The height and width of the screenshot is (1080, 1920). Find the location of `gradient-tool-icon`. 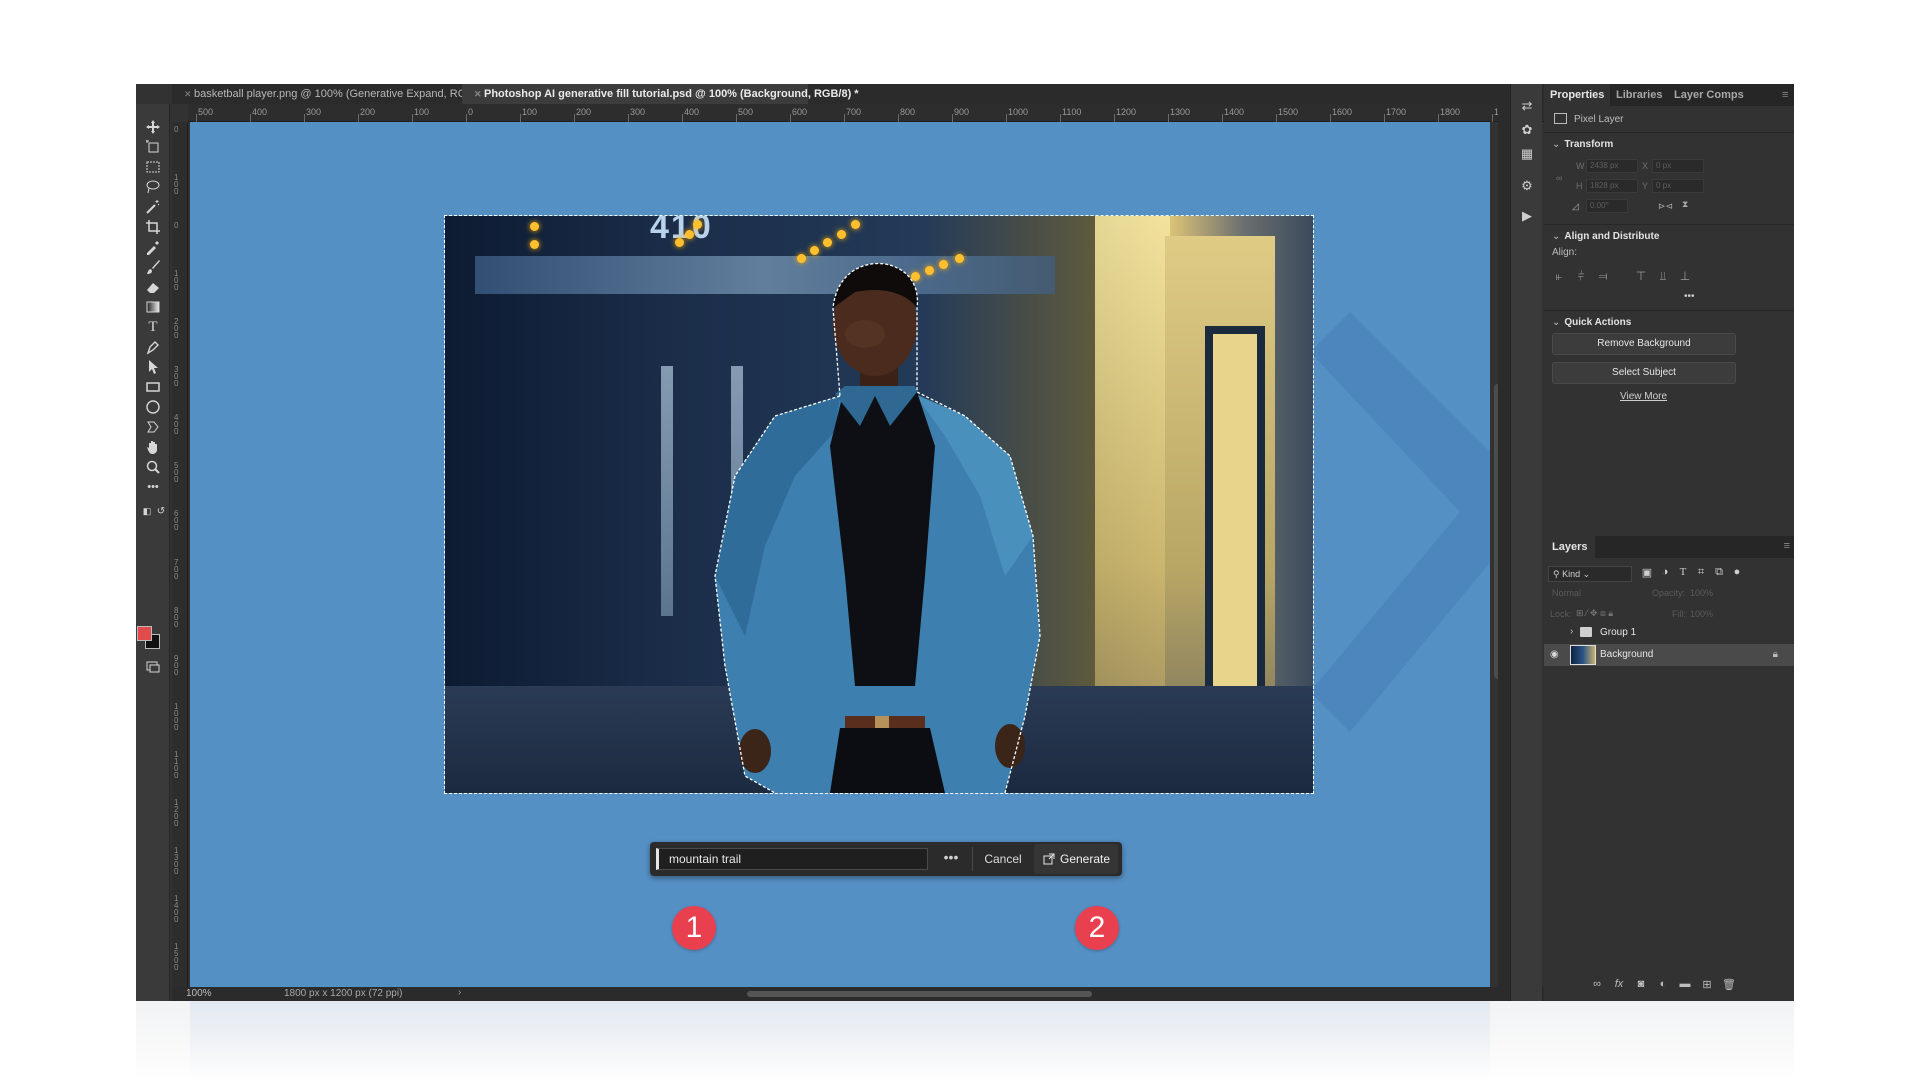

gradient-tool-icon is located at coordinates (153, 307).